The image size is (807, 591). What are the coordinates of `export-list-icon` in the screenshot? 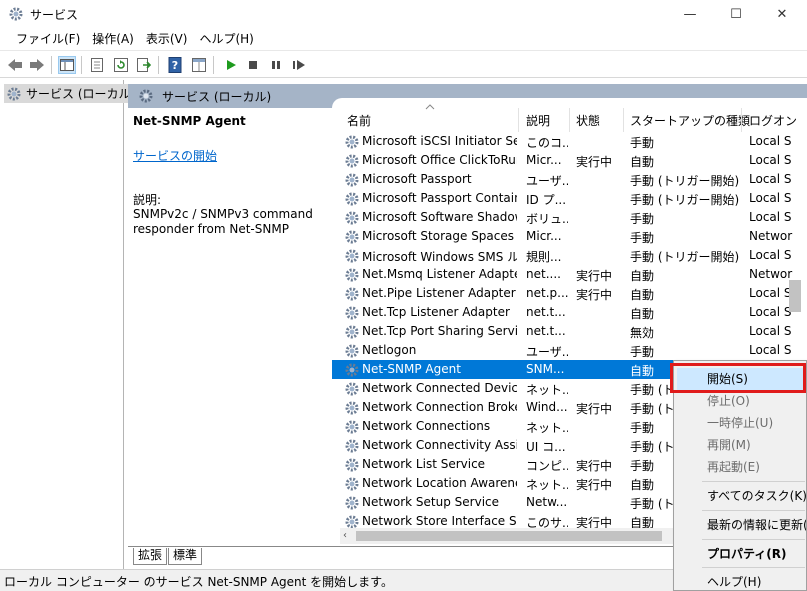 It's located at (144, 65).